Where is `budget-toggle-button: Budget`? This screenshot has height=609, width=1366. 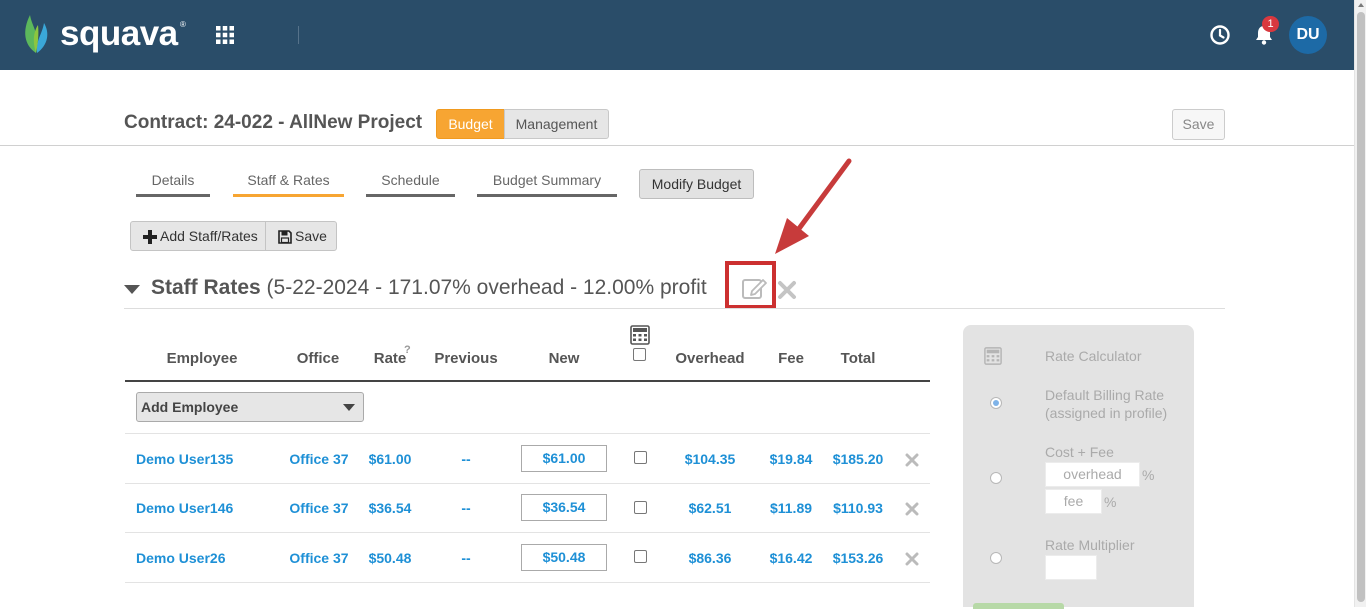 budget-toggle-button: Budget is located at coordinates (470, 124).